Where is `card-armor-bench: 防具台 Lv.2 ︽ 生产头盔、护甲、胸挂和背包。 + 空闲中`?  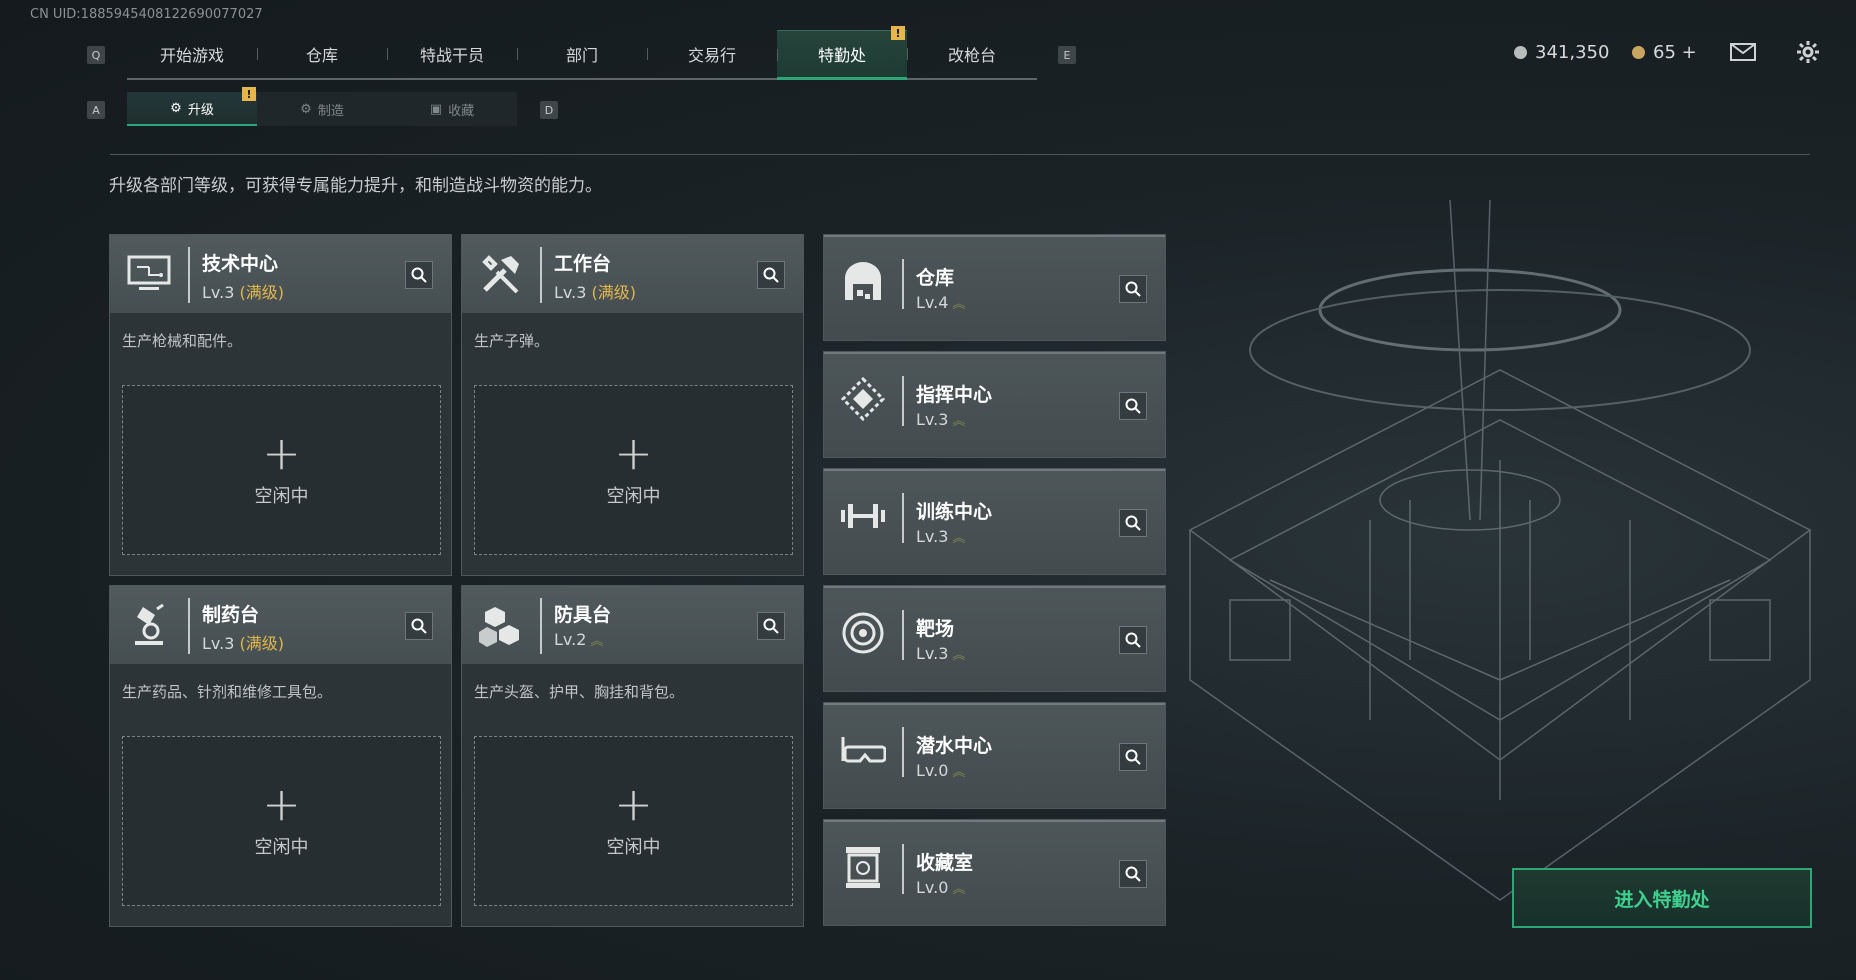
card-armor-bench: 防具台 Lv.2 ︽ 生产头盔、护甲、胸挂和背包。 + 空闲中 is located at coordinates (632, 756).